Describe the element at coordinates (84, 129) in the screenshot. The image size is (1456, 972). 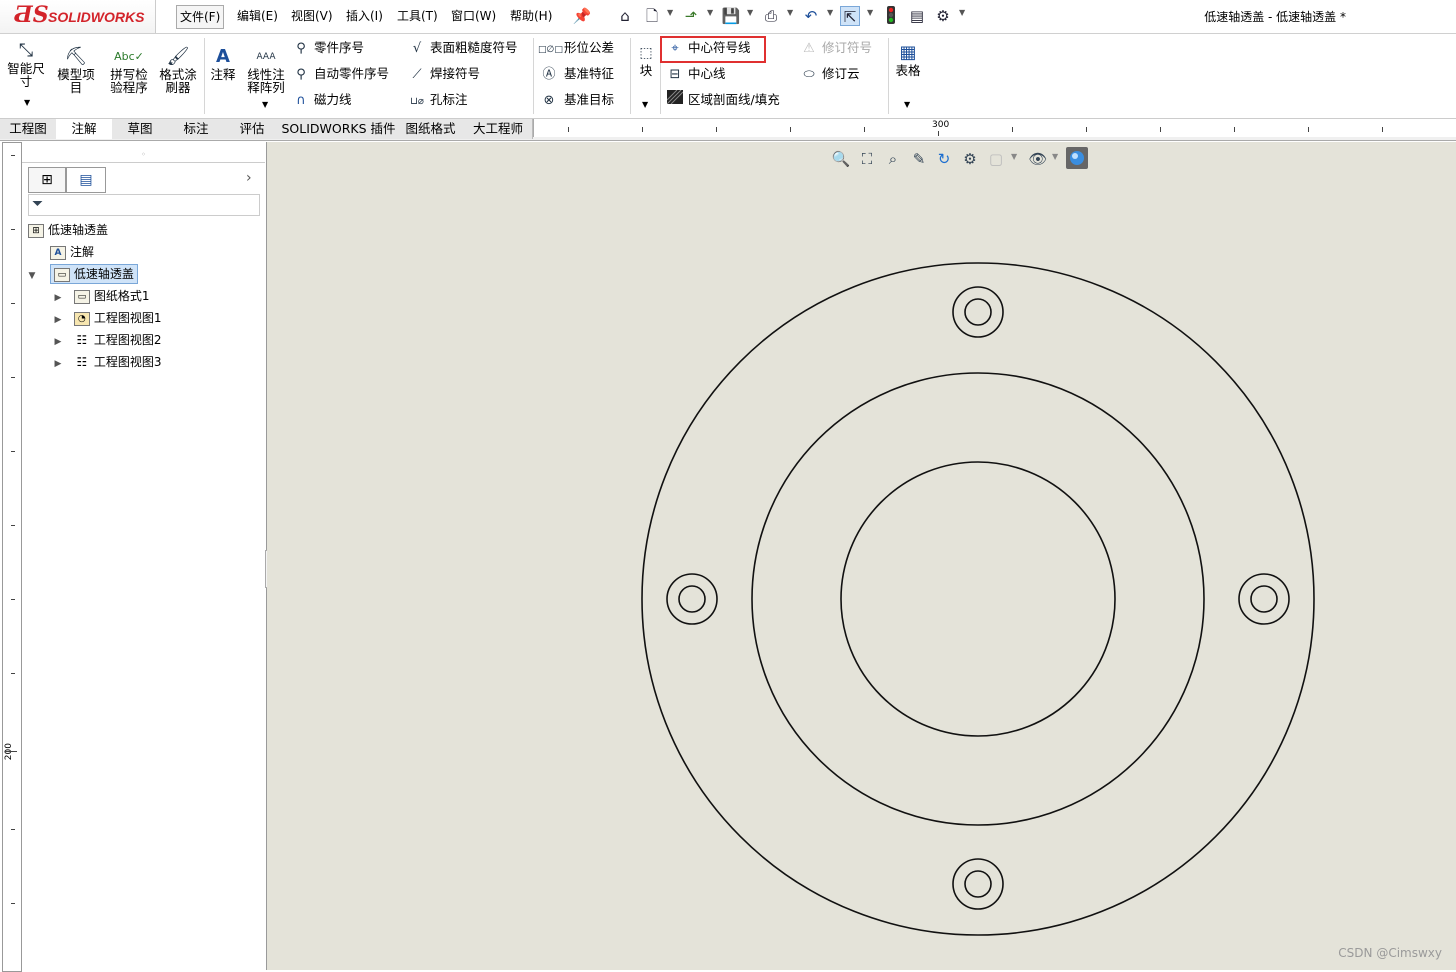
I see `tab-annotation: 注解` at that location.